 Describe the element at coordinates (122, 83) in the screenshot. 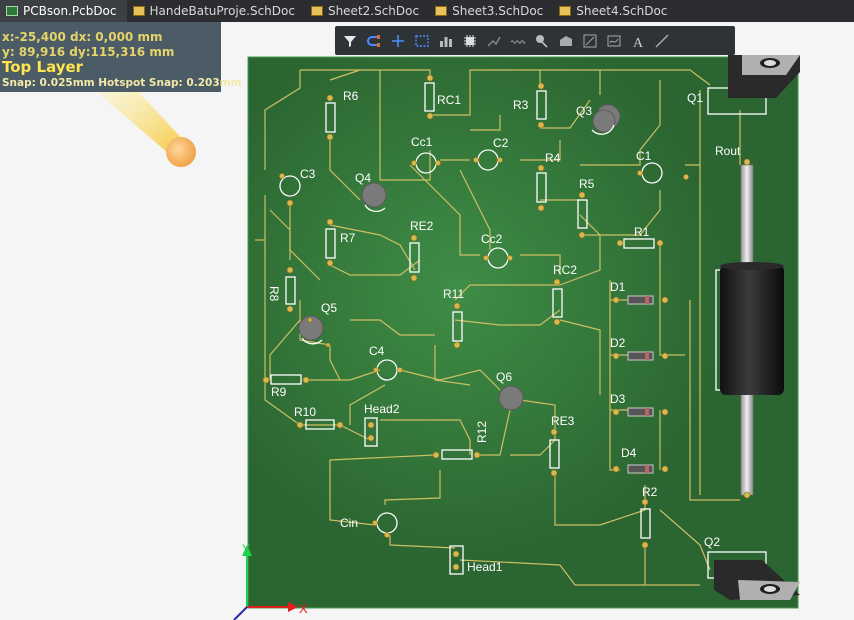

I see `snap-info: Snap: 0.025mm Hotspot Snap: 0.203mm` at that location.